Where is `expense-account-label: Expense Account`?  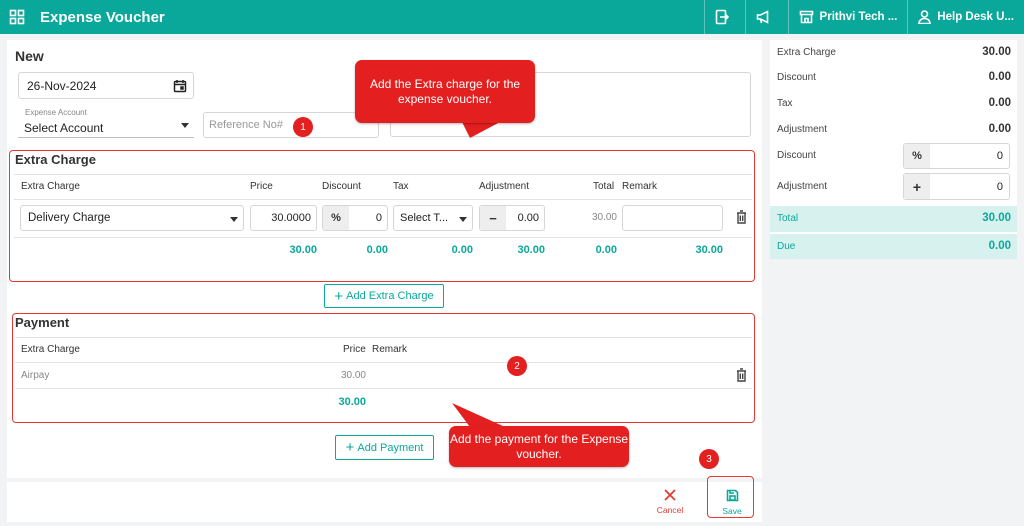
expense-account-label: Expense Account is located at coordinates (56, 112).